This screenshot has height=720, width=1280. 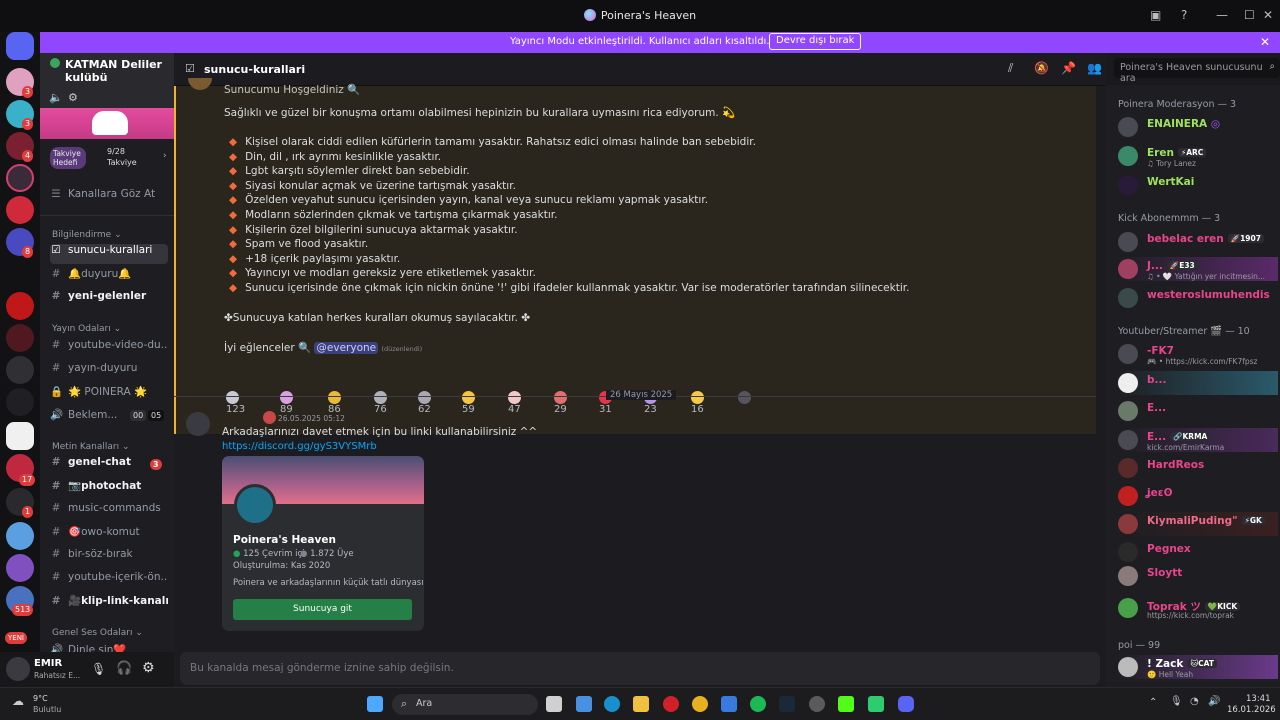 What do you see at coordinates (1249, 15) in the screenshot?
I see `maximize-button: ☐` at bounding box center [1249, 15].